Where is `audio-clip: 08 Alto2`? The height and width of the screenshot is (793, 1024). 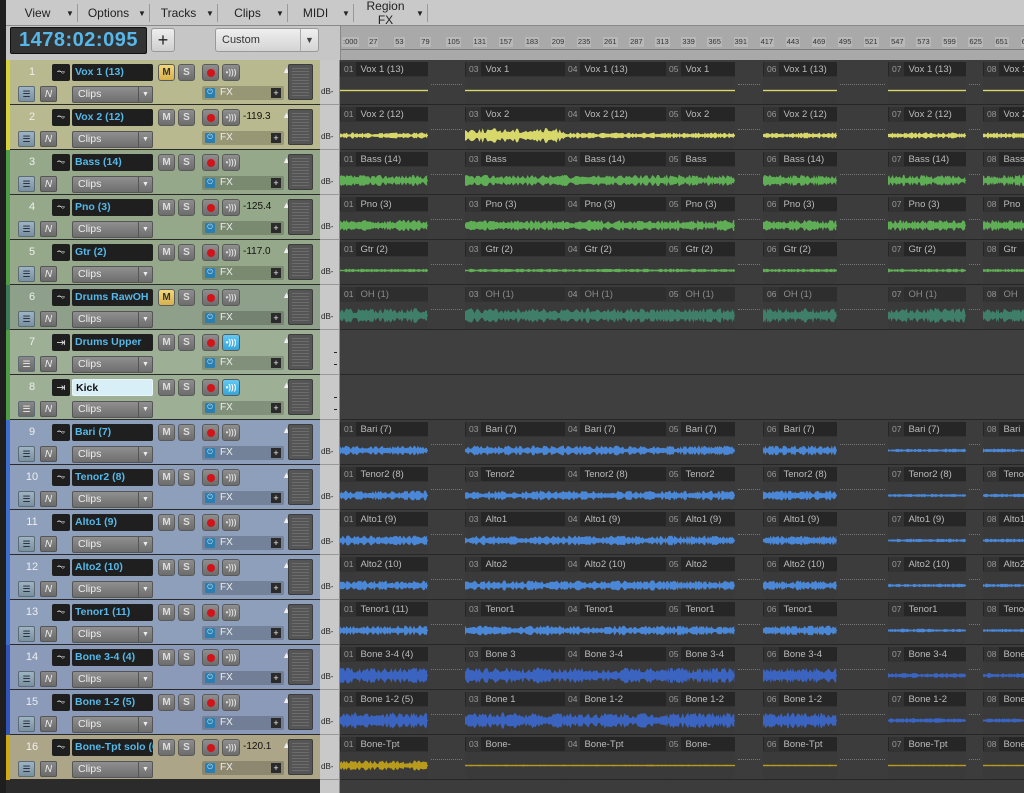 audio-clip: 08 Alto2 is located at coordinates (1003, 578).